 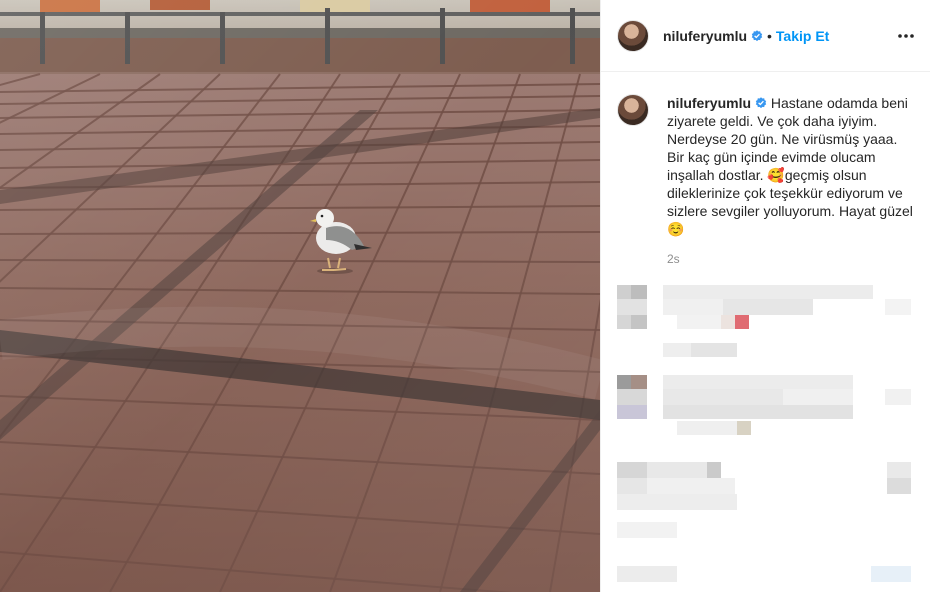 What do you see at coordinates (633, 110) in the screenshot?
I see `caption-avatar` at bounding box center [633, 110].